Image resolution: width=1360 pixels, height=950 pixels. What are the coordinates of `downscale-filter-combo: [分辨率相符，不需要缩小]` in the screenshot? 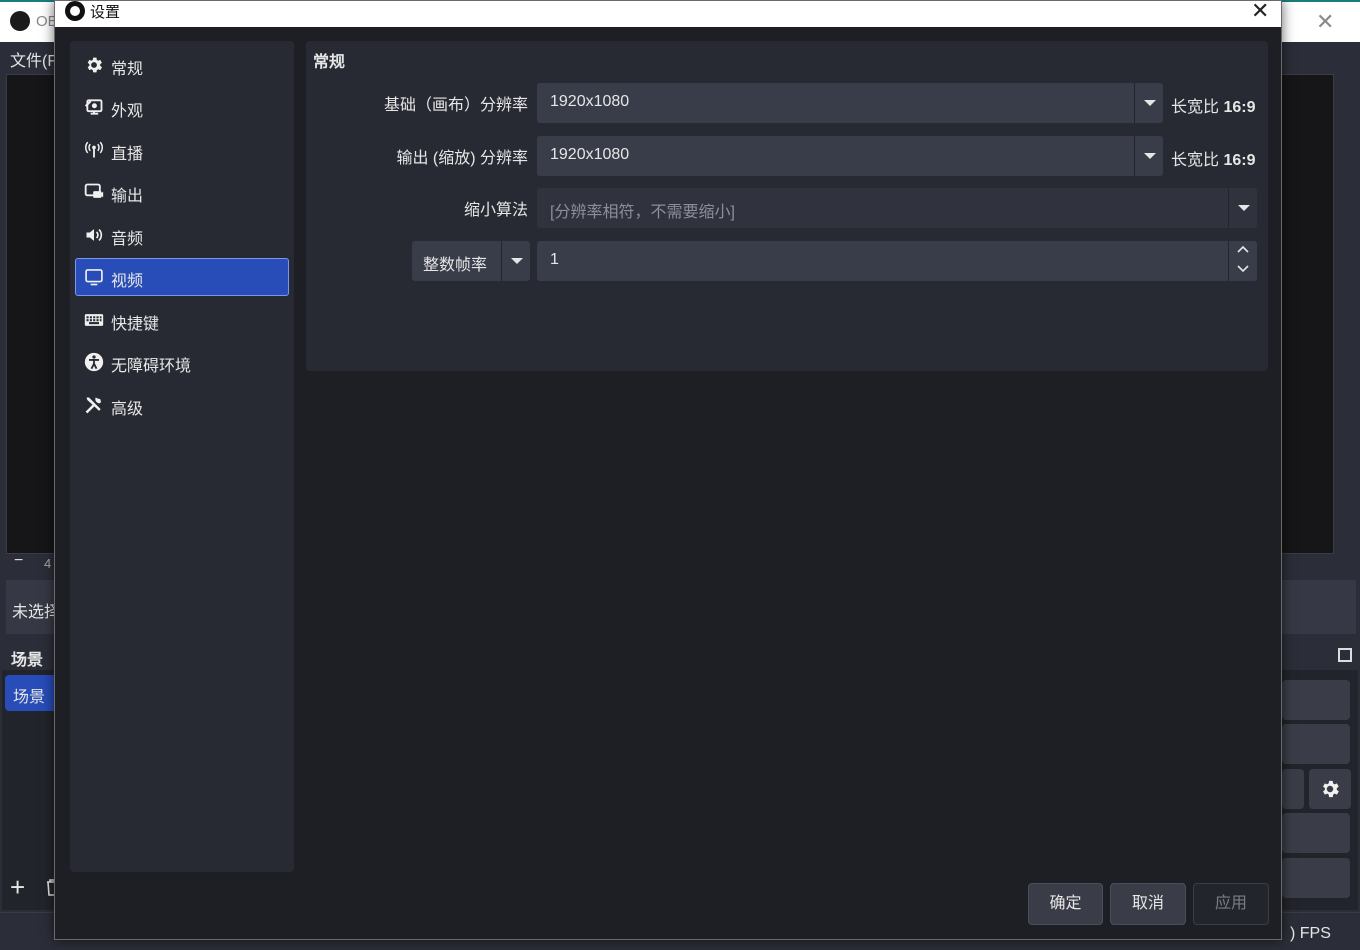 It's located at (897, 208).